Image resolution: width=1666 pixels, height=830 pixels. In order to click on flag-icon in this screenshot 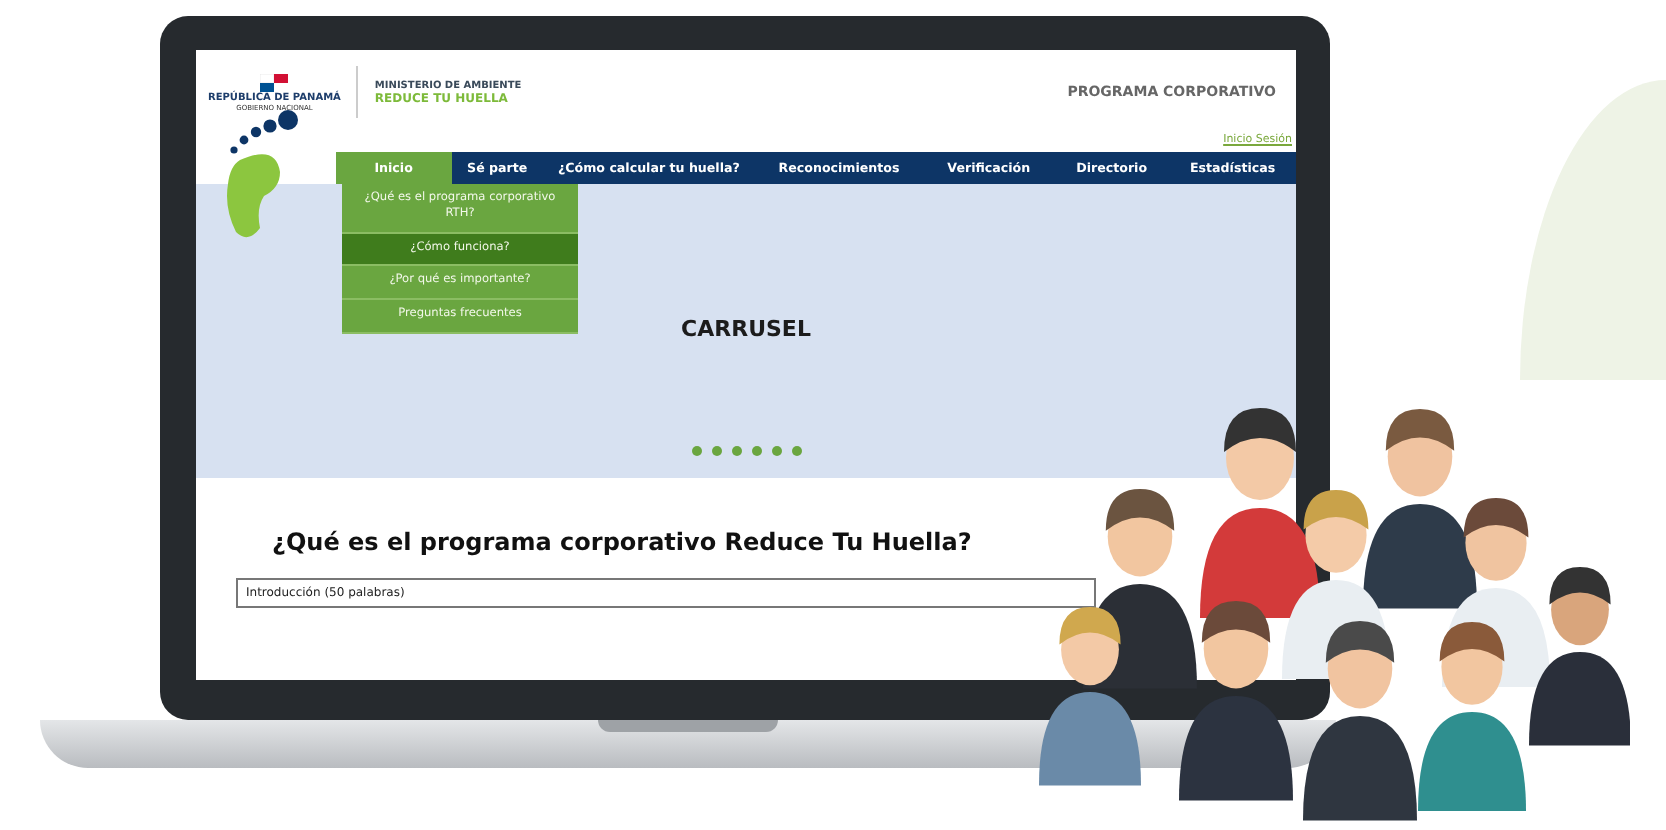, I will do `click(274, 82)`.